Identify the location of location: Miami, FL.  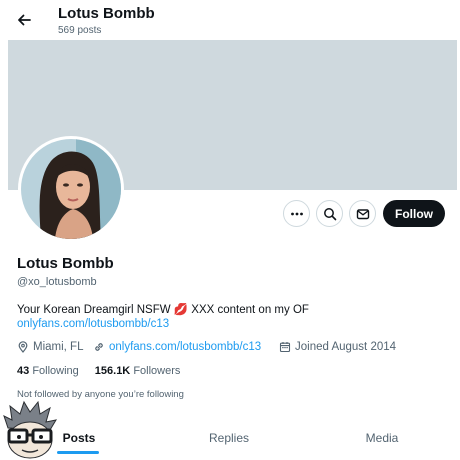
(50, 347).